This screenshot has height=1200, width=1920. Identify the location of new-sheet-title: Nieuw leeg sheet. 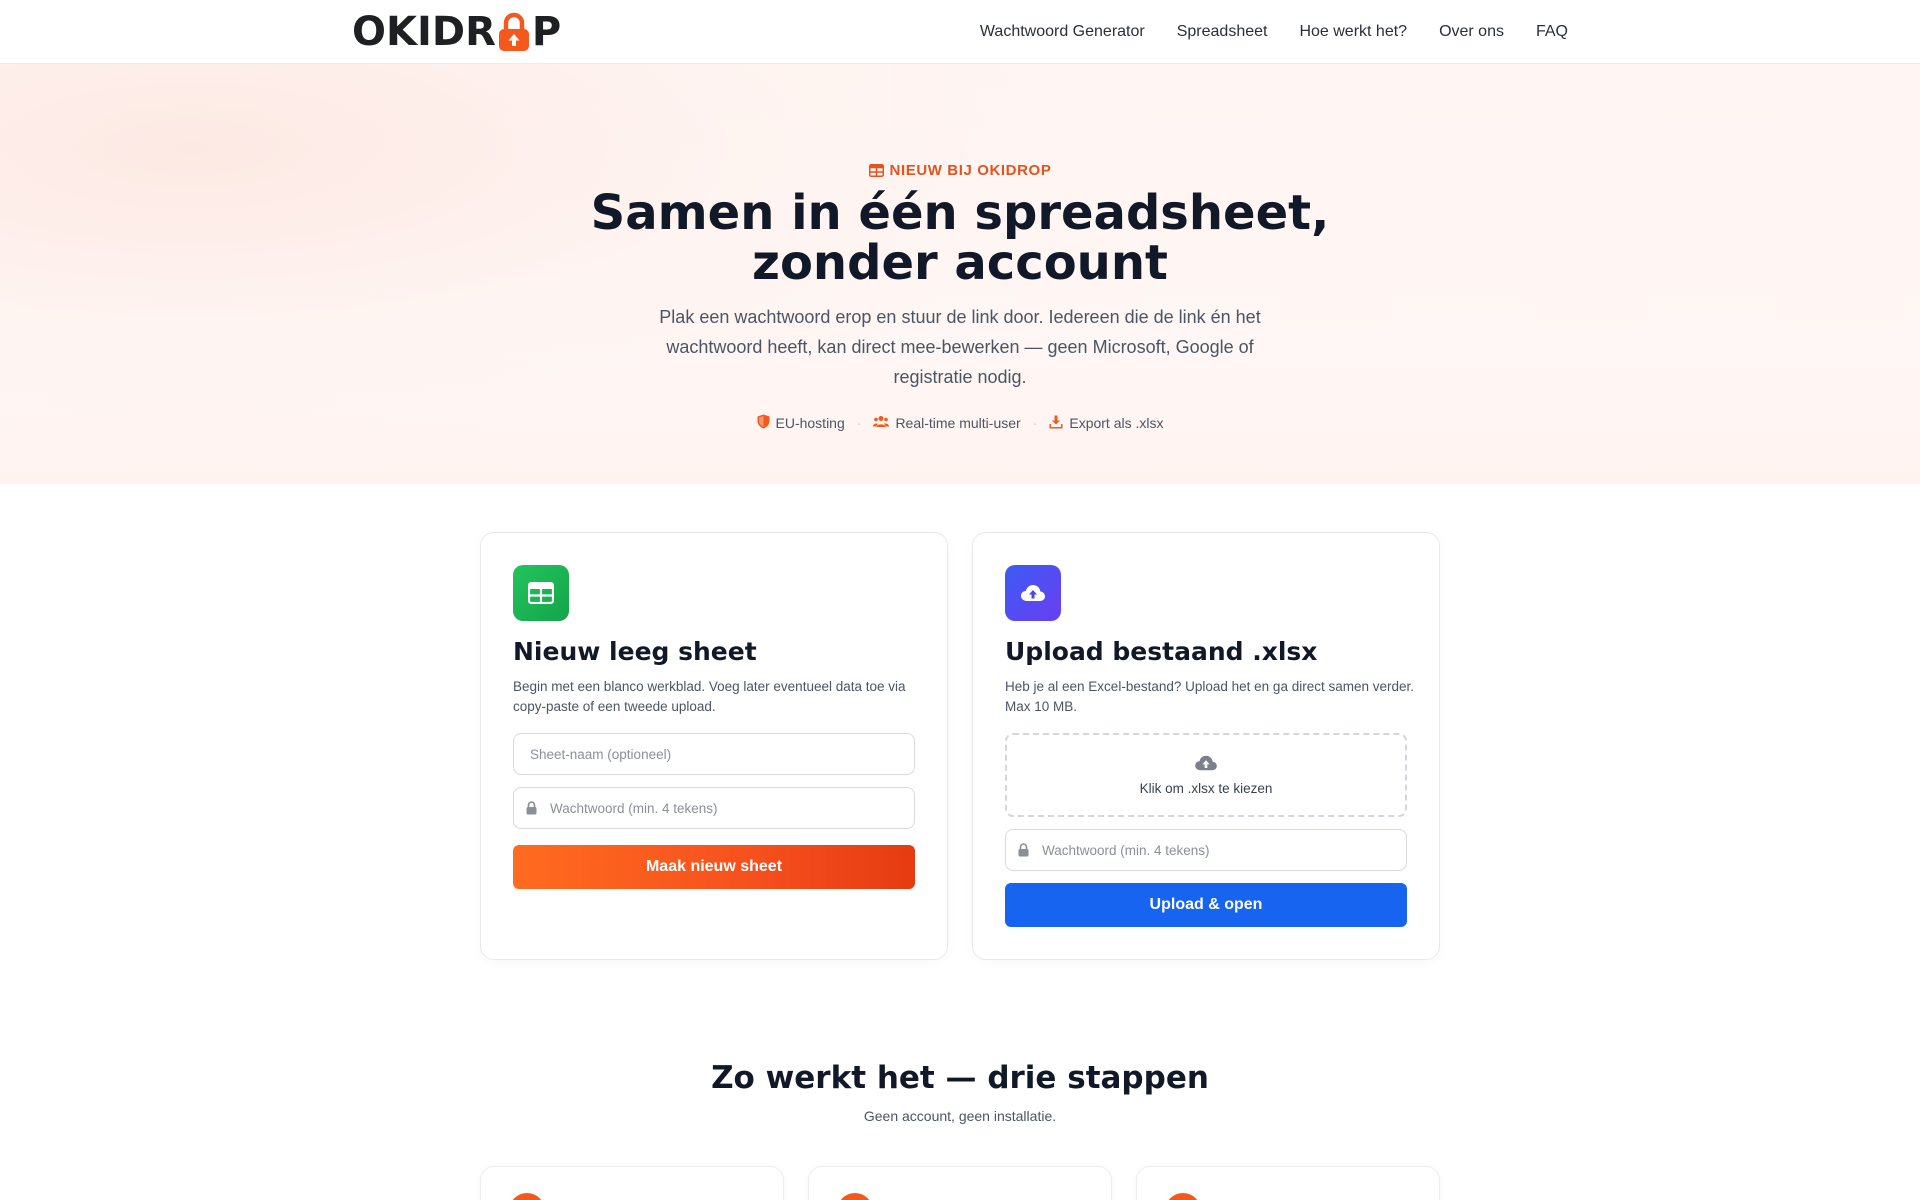
(635, 651).